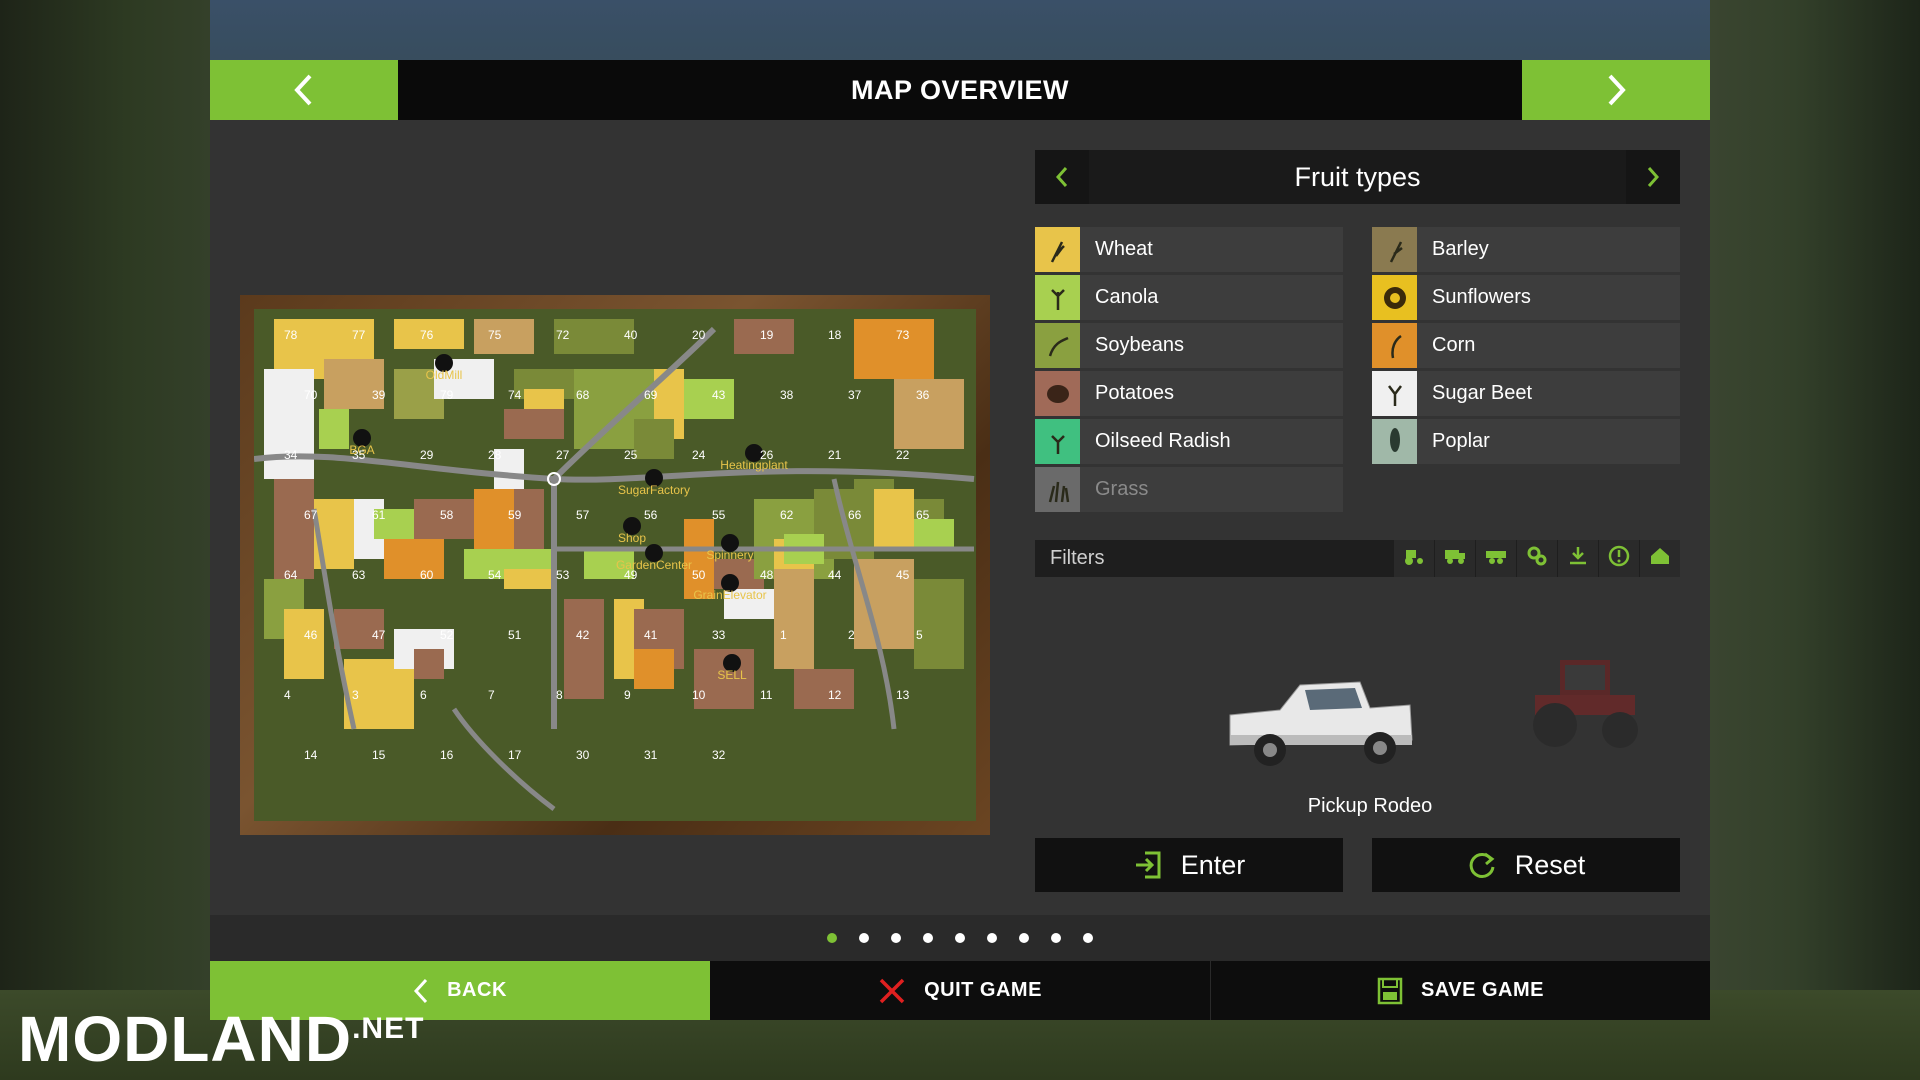  What do you see at coordinates (495, 455) in the screenshot?
I see `map-field-number: 28` at bounding box center [495, 455].